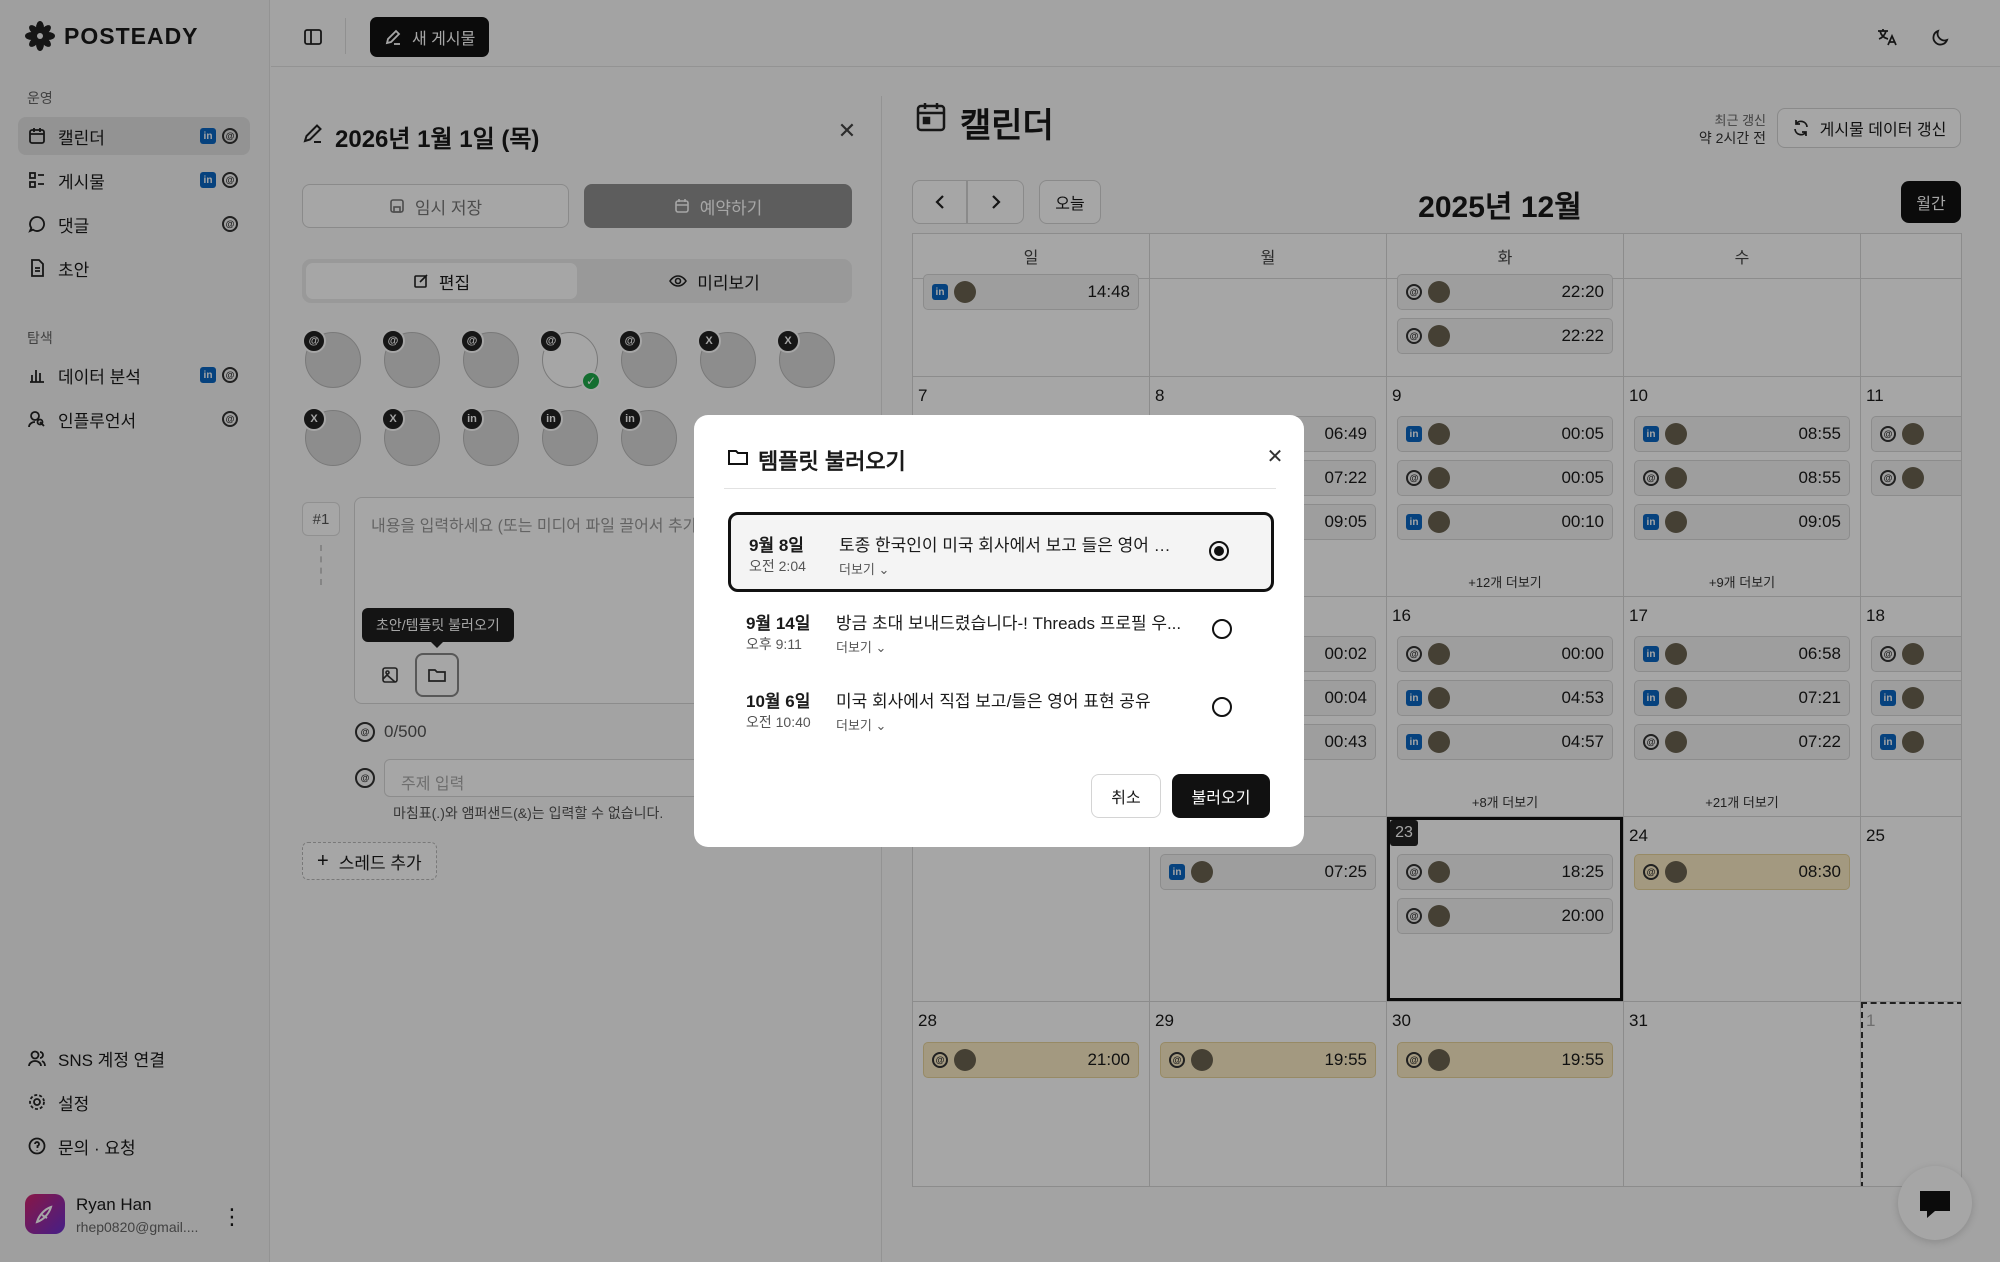 Image resolution: width=2000 pixels, height=1262 pixels. What do you see at coordinates (1275, 456) in the screenshot?
I see `close-icon: ✕` at bounding box center [1275, 456].